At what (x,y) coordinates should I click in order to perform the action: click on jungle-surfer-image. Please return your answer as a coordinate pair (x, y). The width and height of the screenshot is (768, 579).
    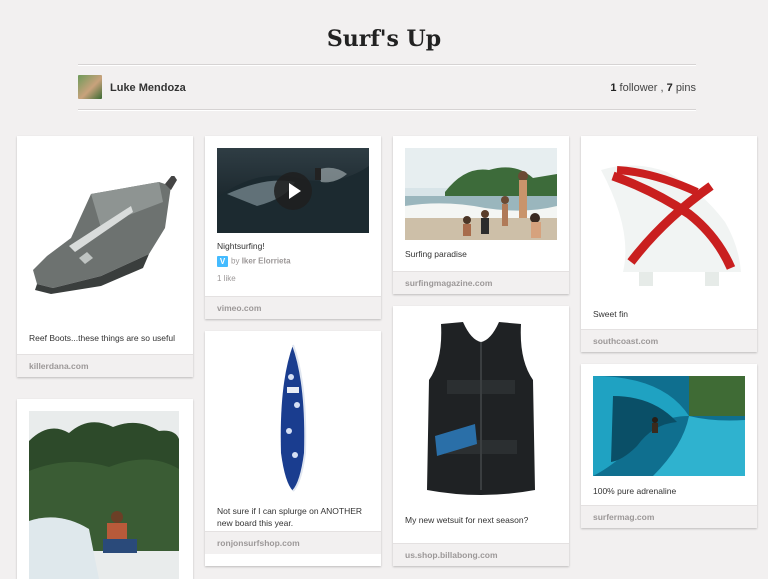
    Looking at the image, I should click on (104, 495).